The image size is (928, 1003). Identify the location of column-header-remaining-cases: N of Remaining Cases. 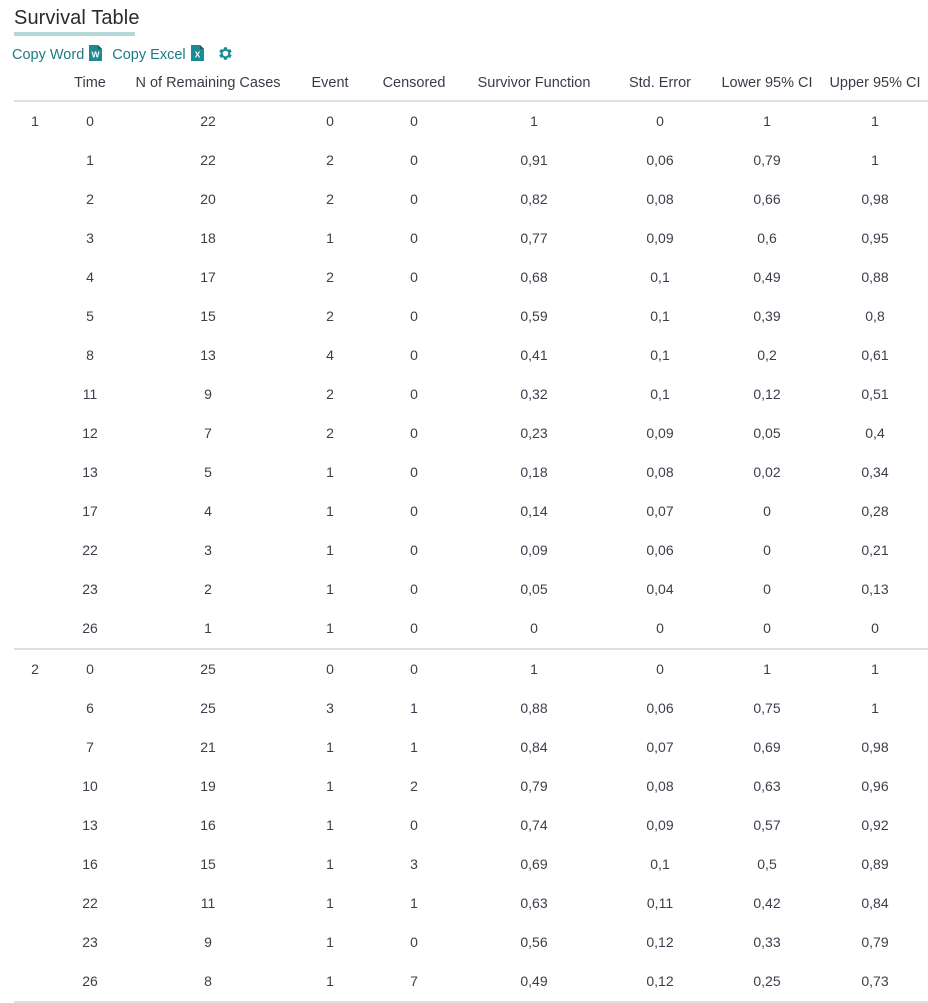
(208, 88).